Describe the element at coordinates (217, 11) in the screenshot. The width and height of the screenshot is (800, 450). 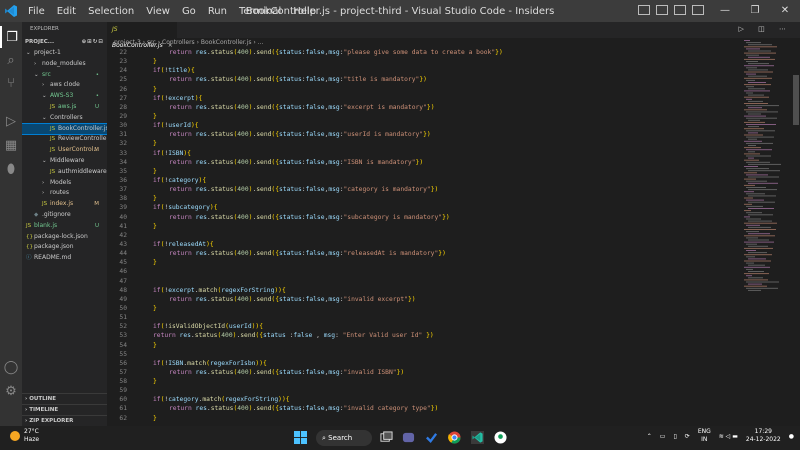
I see `menu-run: Run` at that location.